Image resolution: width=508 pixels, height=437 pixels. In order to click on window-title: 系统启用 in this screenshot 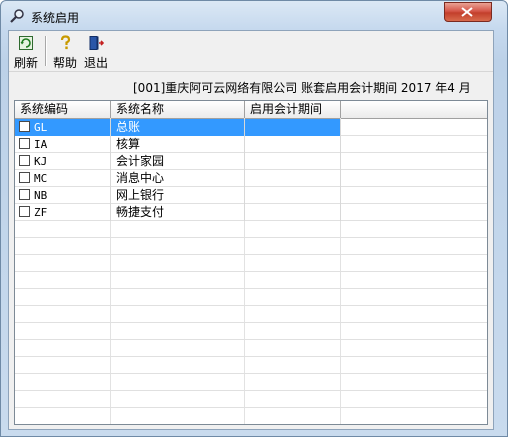, I will do `click(55, 18)`.